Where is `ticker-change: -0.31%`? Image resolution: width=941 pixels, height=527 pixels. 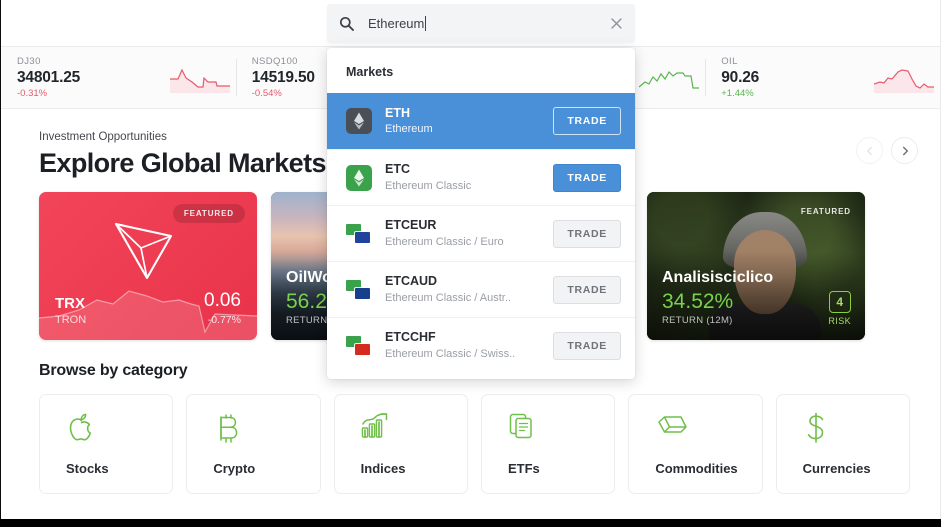
ticker-change: -0.31% is located at coordinates (32, 94).